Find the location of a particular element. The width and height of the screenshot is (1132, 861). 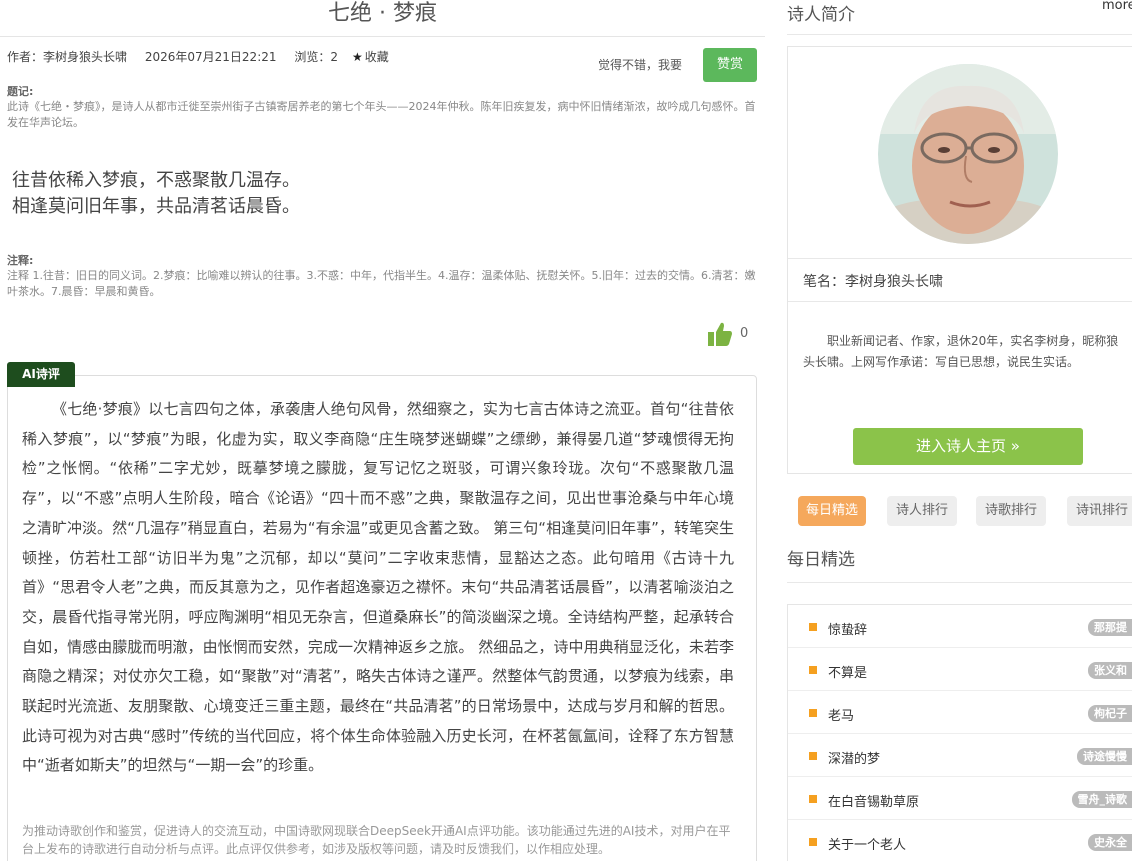

avatar-image is located at coordinates (968, 154).